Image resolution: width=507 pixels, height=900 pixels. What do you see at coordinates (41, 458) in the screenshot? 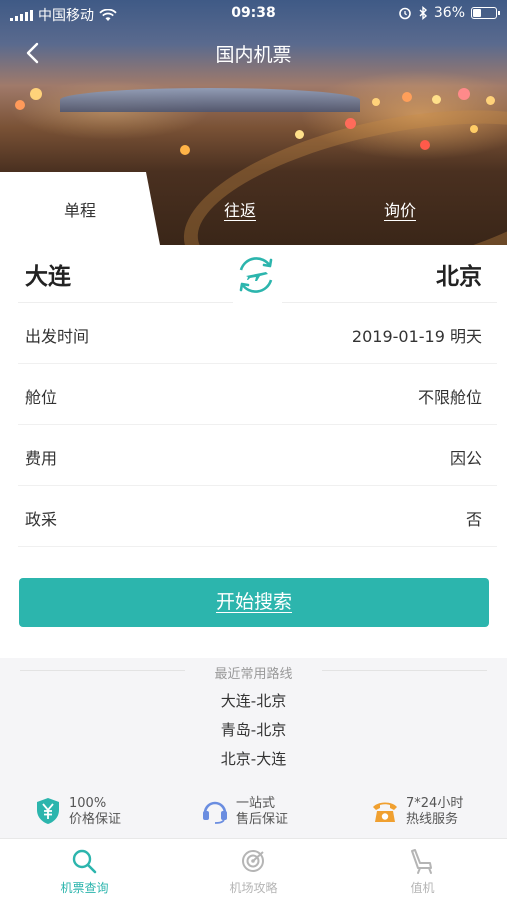
I see `row-label: 费用` at bounding box center [41, 458].